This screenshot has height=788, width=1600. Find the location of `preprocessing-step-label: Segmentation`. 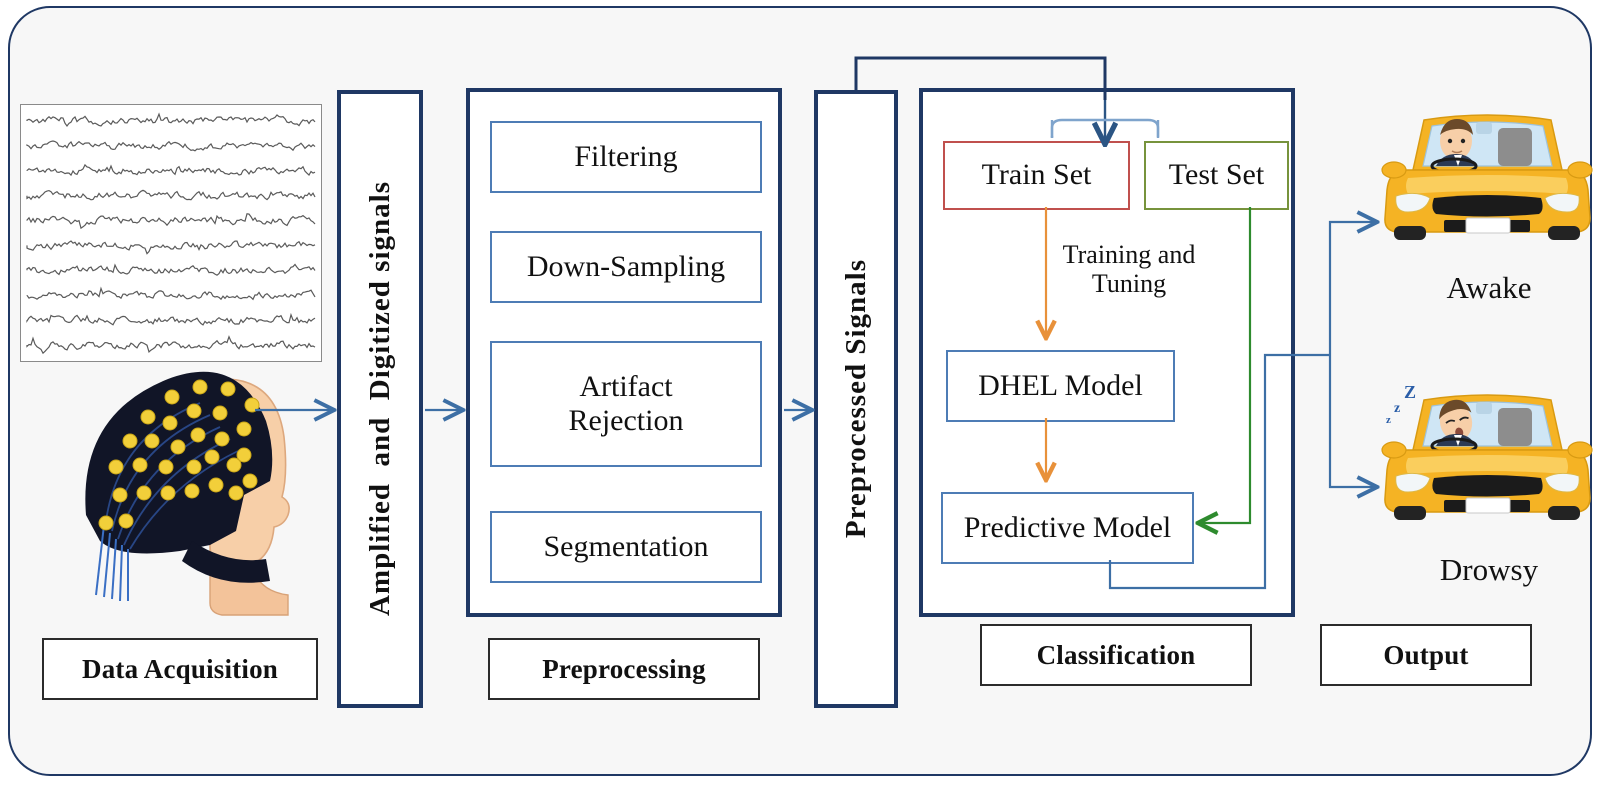

preprocessing-step-label: Segmentation is located at coordinates (626, 546).